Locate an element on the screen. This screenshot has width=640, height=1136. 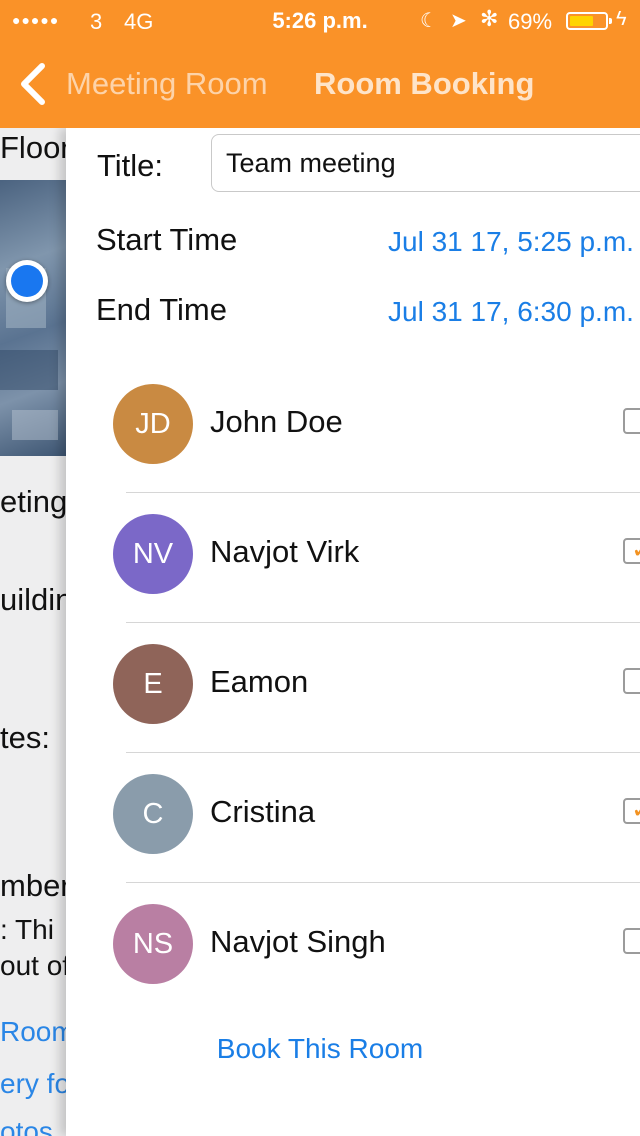
page-title: Room Booking is located at coordinates (424, 83).